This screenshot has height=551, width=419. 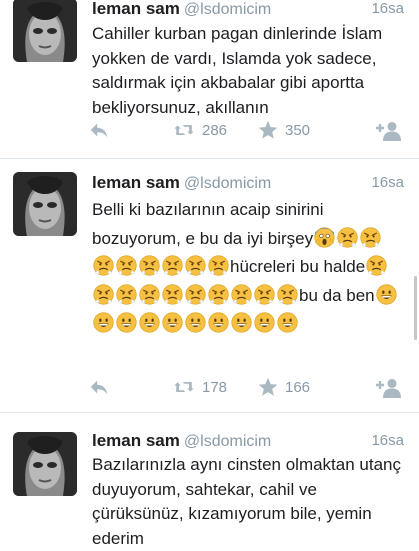 What do you see at coordinates (283, 387) in the screenshot?
I see `favorite-button: 166` at bounding box center [283, 387].